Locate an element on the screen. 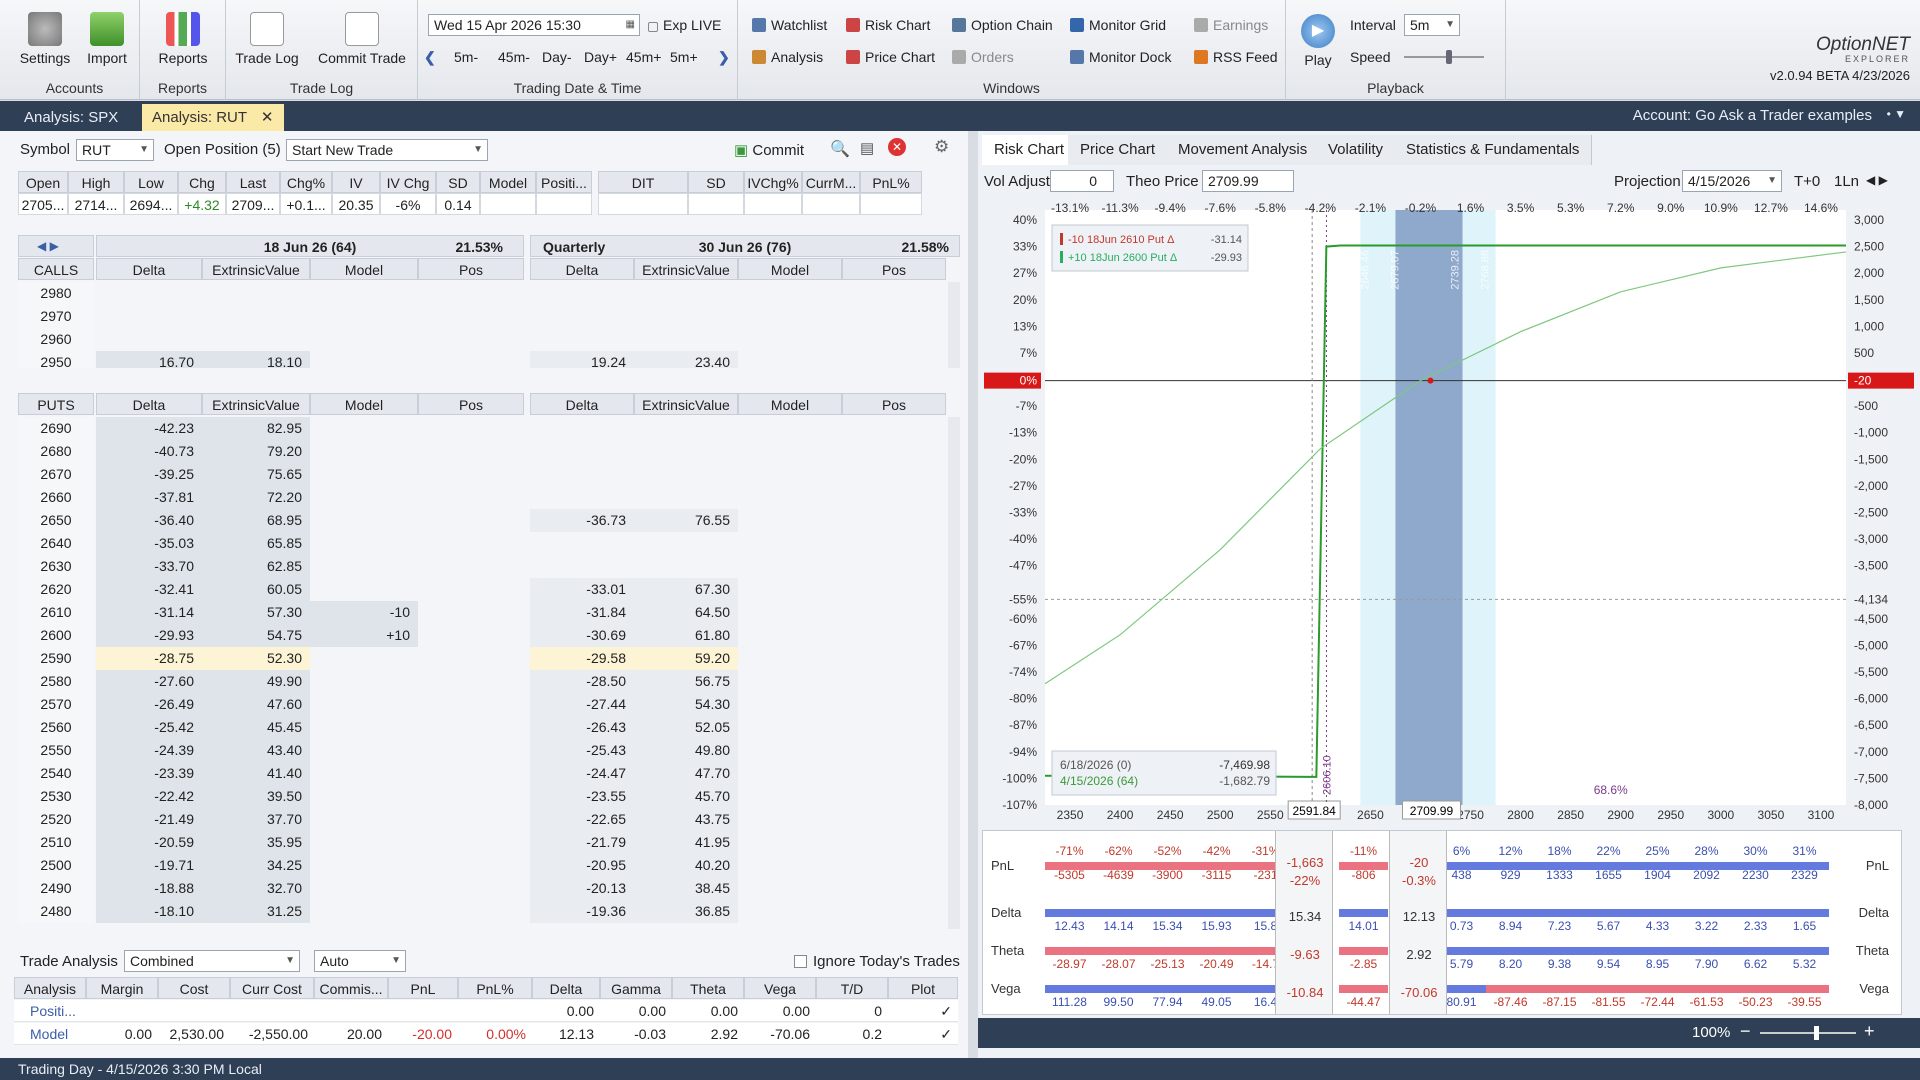 Image resolution: width=1920 pixels, height=1080 pixels. projection-date: 4/15/2026 ▼ is located at coordinates (1732, 181).